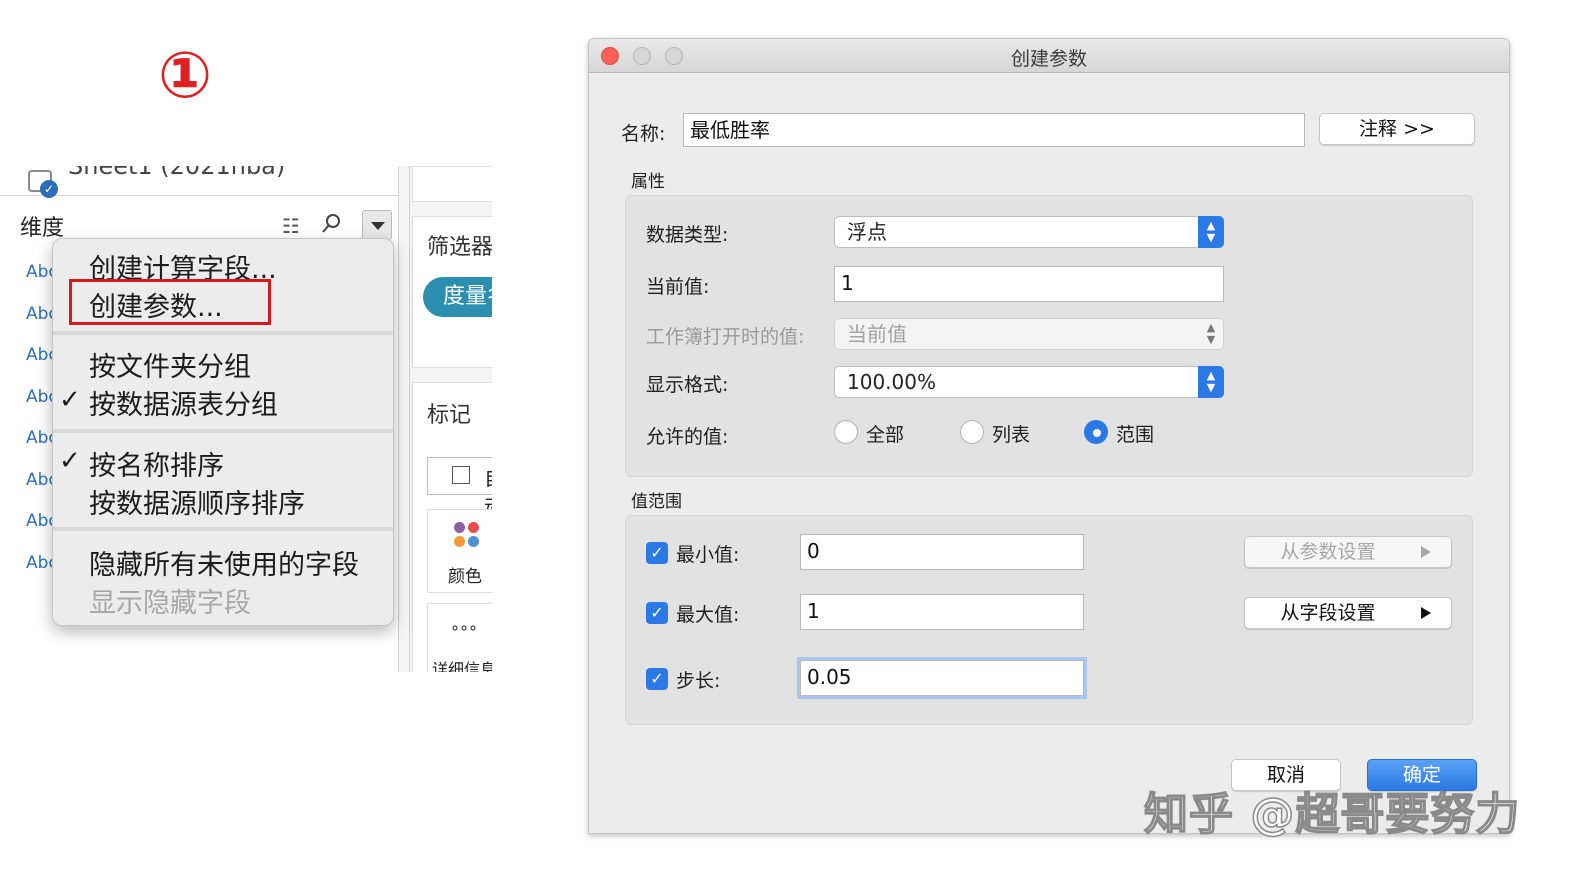 This screenshot has width=1588, height=882. I want to click on dialog-titlebar: 创建参数, so click(1049, 56).